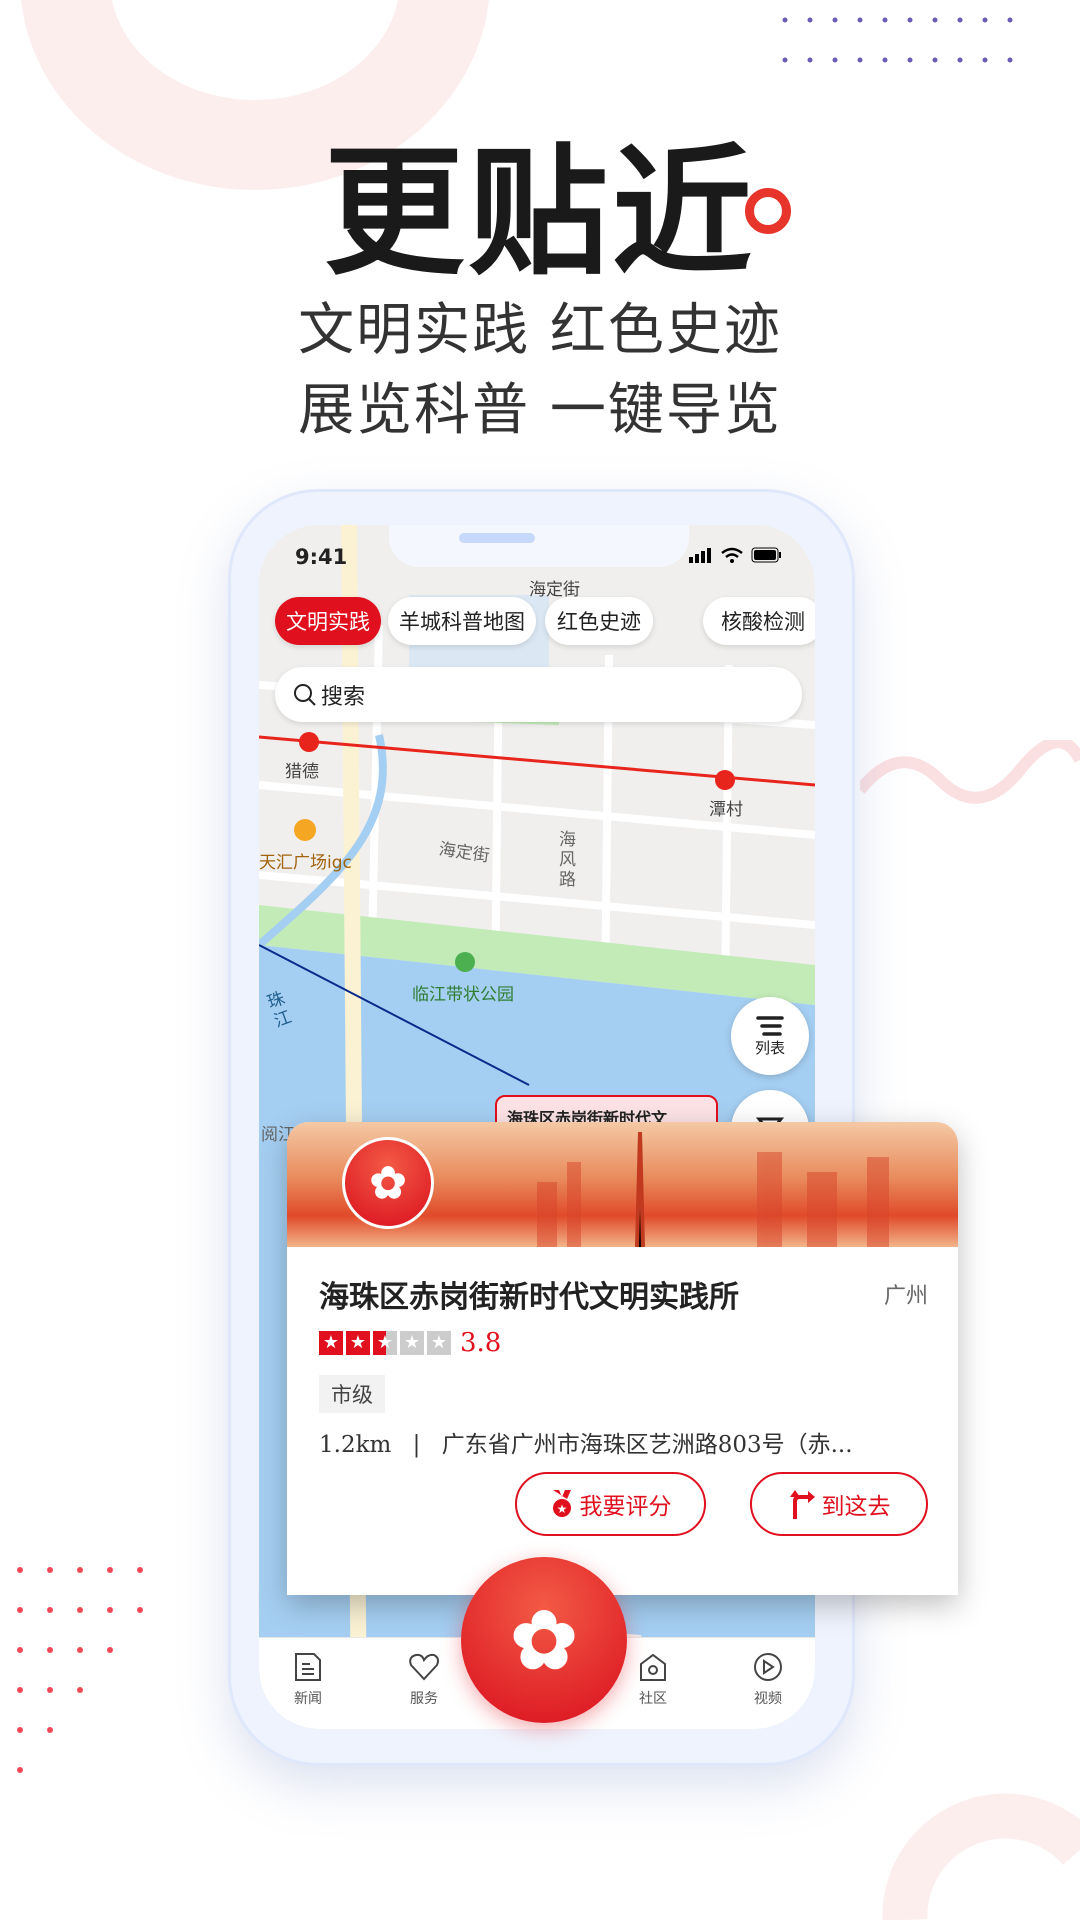 The height and width of the screenshot is (1920, 1080). I want to click on nav-video: 视频, so click(768, 1680).